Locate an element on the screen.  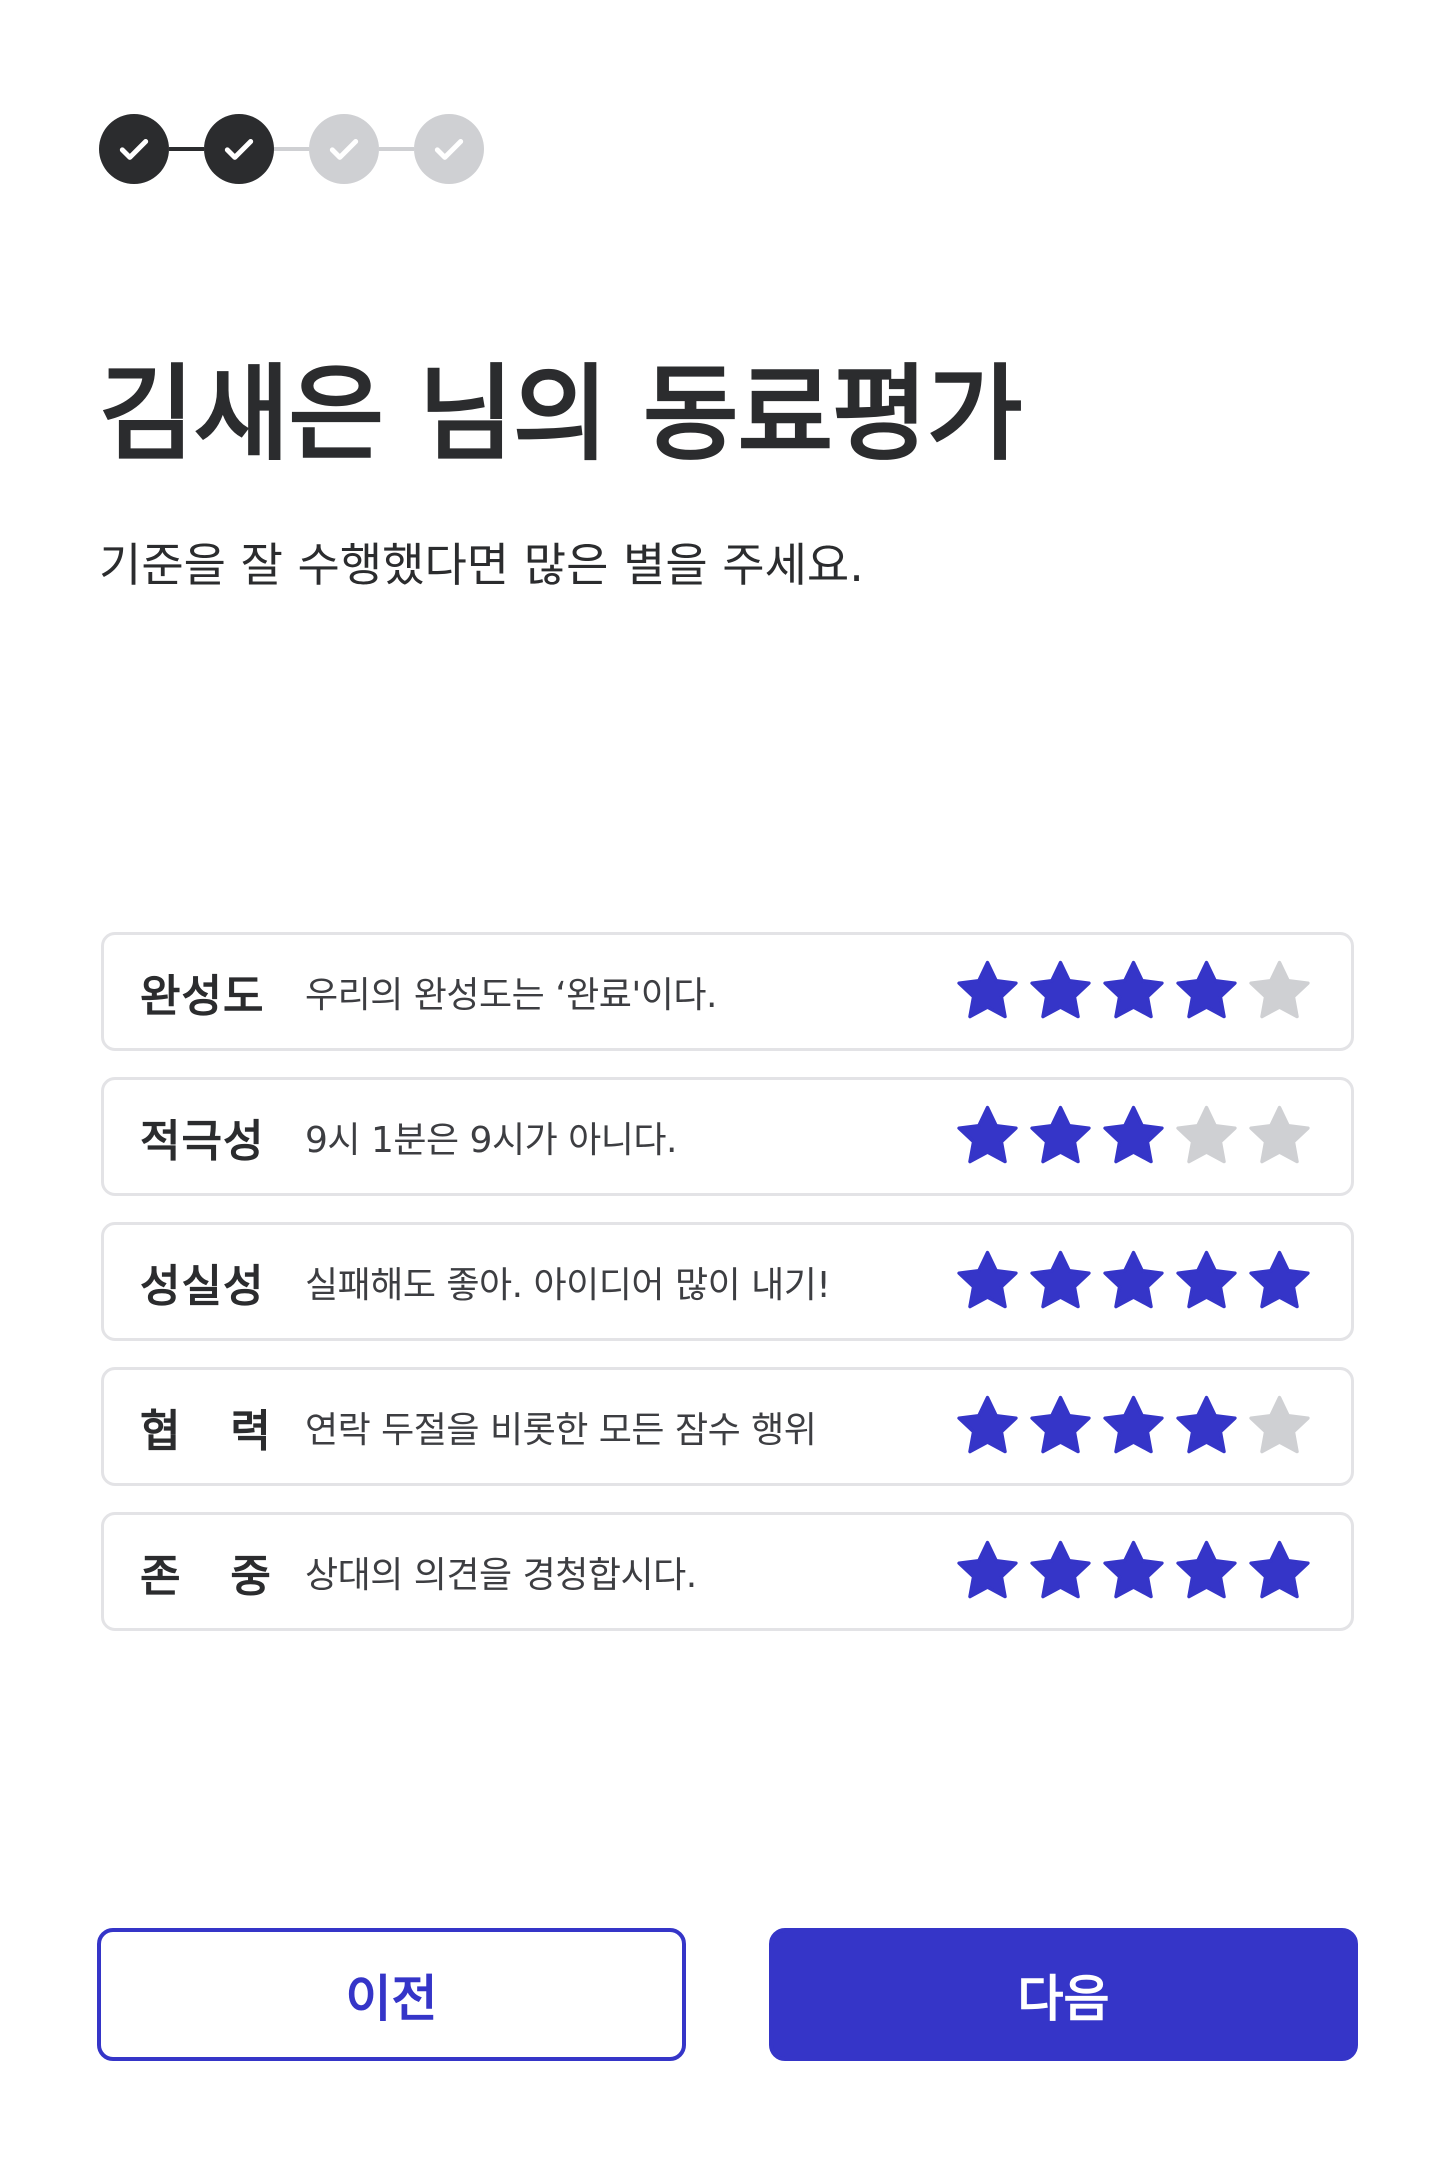
criterion-description: 우리의 완성도는 ‘완료'이다. is located at coordinates (511, 995).